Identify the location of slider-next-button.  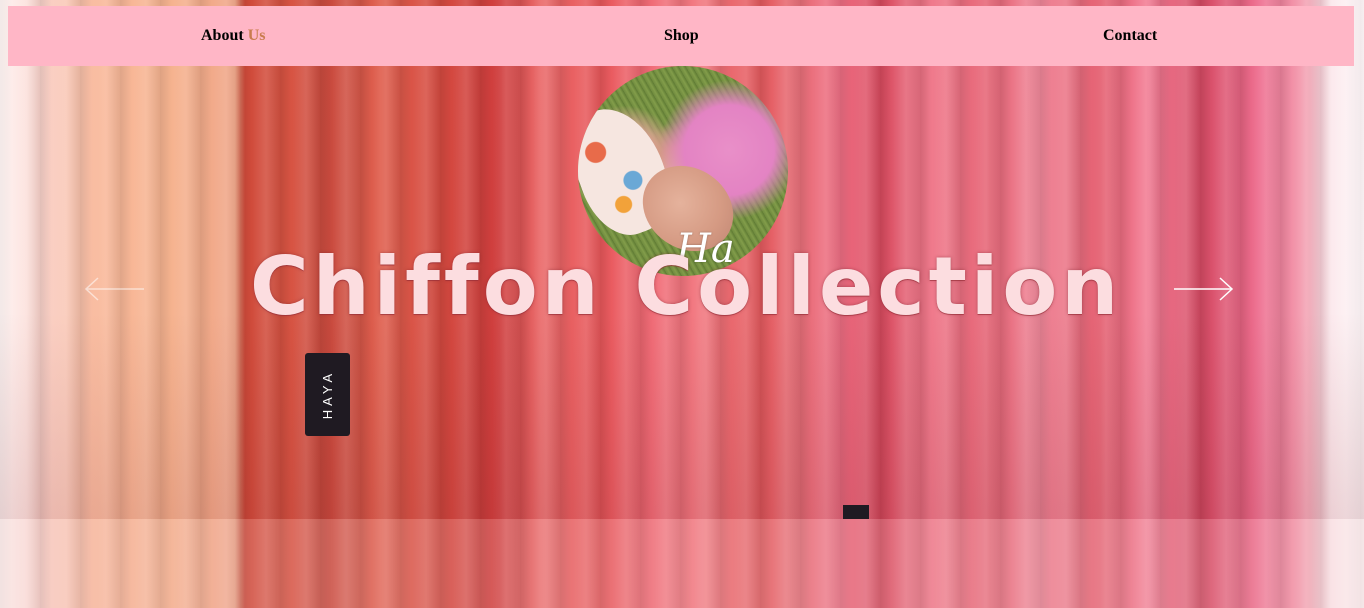
(1203, 289).